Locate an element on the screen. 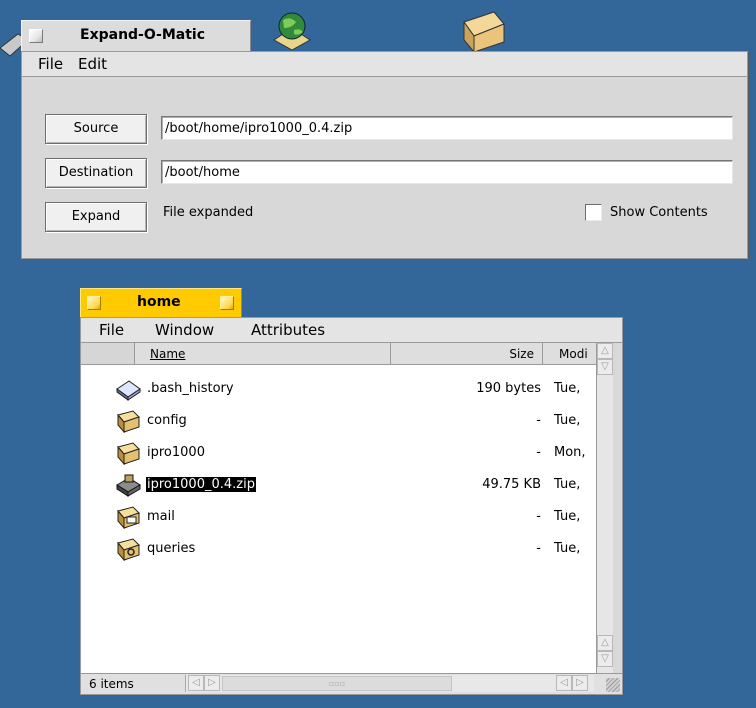 The height and width of the screenshot is (708, 756). horizontal-scroll-thumb: ▫▫▫ is located at coordinates (337, 683).